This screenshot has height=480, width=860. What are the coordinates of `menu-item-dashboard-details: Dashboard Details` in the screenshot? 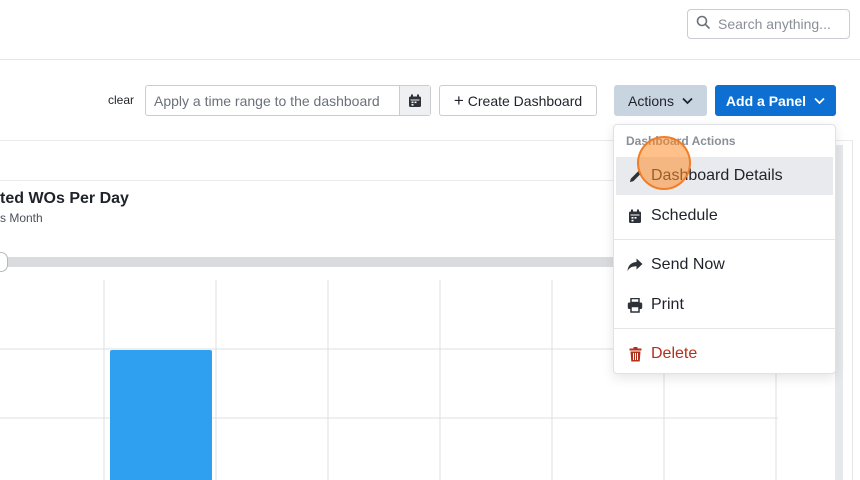 It's located at (724, 176).